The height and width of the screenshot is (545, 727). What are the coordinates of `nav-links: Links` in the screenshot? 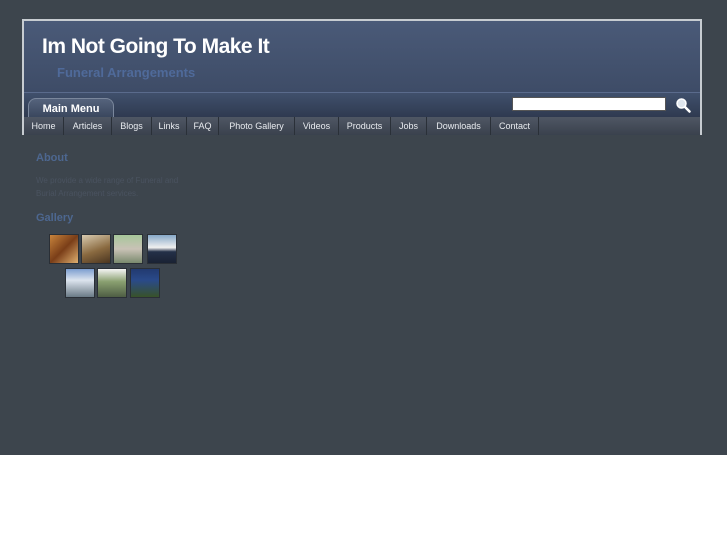 It's located at (169, 126).